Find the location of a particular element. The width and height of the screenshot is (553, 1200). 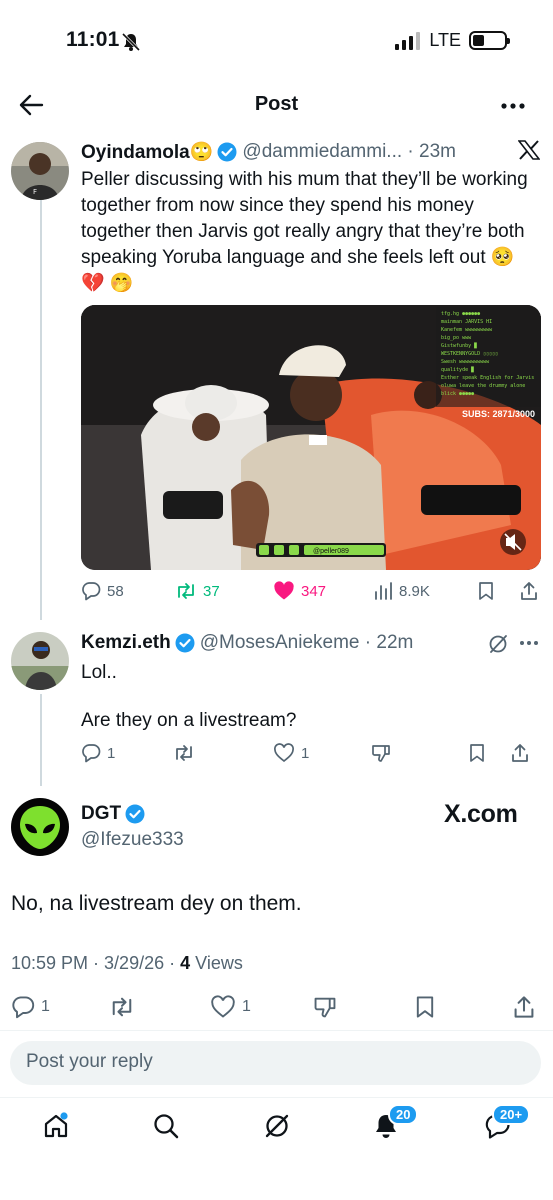

timestamp: 23m is located at coordinates (437, 152).